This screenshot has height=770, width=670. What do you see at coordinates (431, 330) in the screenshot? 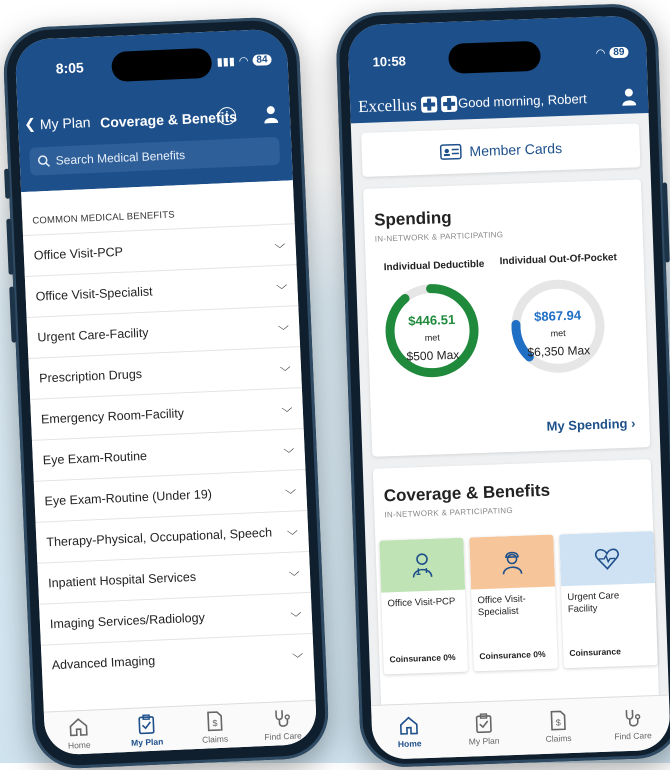
I see `deductible-gauge: $446.51 met $500 Max` at bounding box center [431, 330].